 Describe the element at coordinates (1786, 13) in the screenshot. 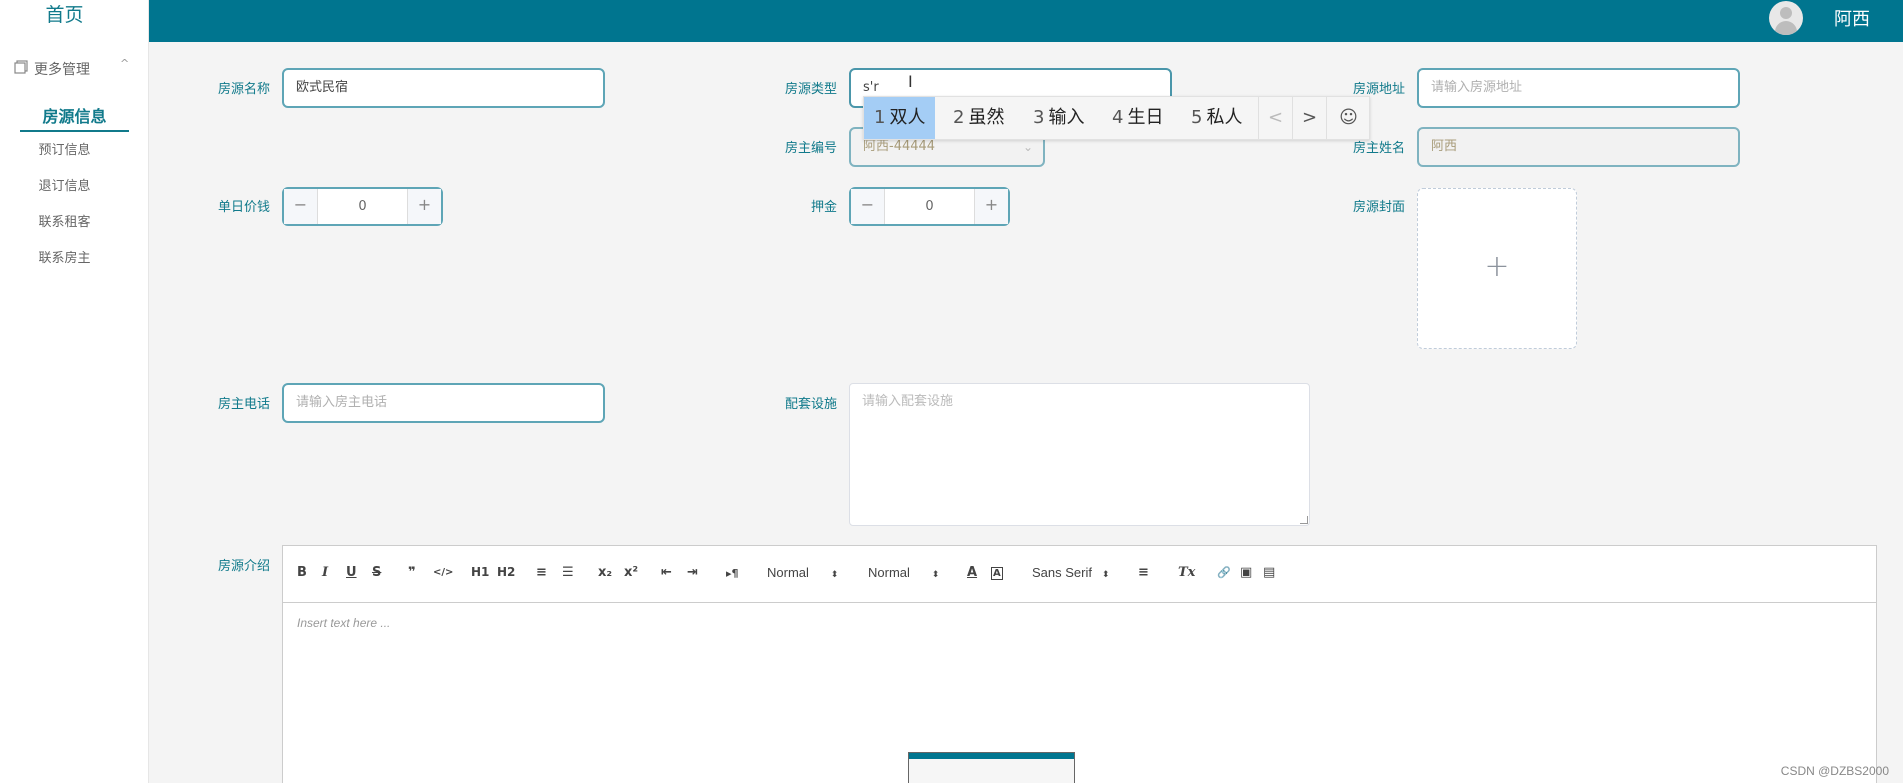

I see `avatar-head-shape` at that location.